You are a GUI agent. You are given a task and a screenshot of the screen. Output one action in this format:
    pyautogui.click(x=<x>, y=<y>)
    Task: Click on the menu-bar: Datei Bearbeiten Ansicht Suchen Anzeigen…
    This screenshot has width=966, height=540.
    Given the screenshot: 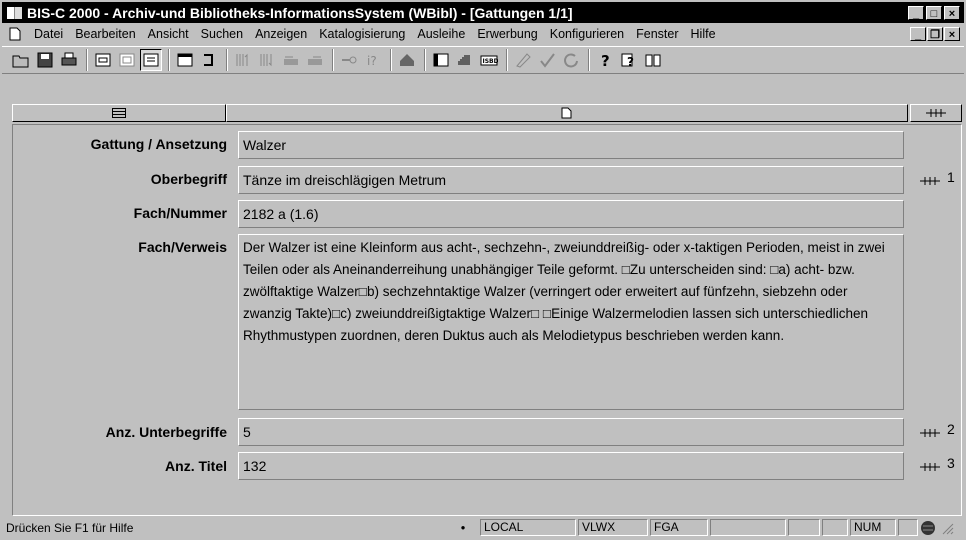 What is the action you would take?
    pyautogui.click(x=483, y=34)
    